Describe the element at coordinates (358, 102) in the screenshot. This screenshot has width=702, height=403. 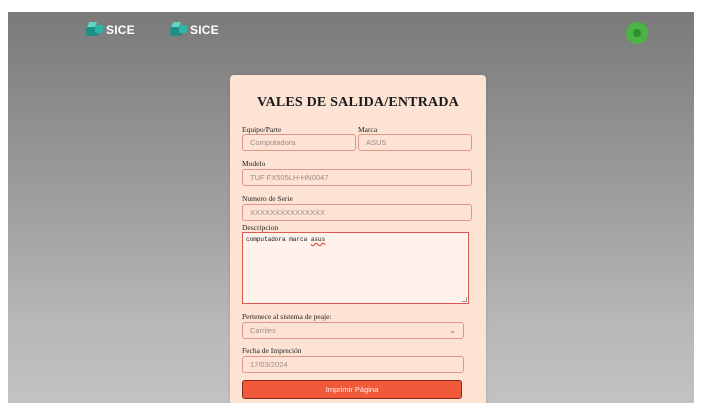
I see `form-title: VALES DE SALIDA/ENTRADA` at that location.